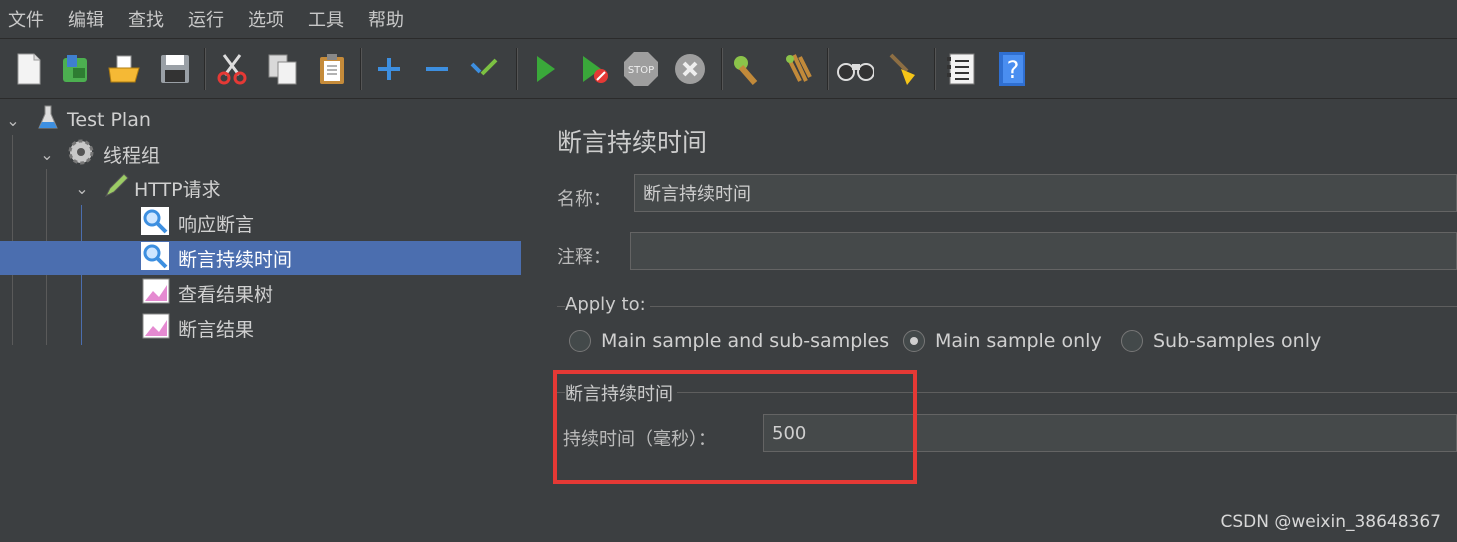  Describe the element at coordinates (962, 69) in the screenshot. I see `function-helper-icon` at that location.